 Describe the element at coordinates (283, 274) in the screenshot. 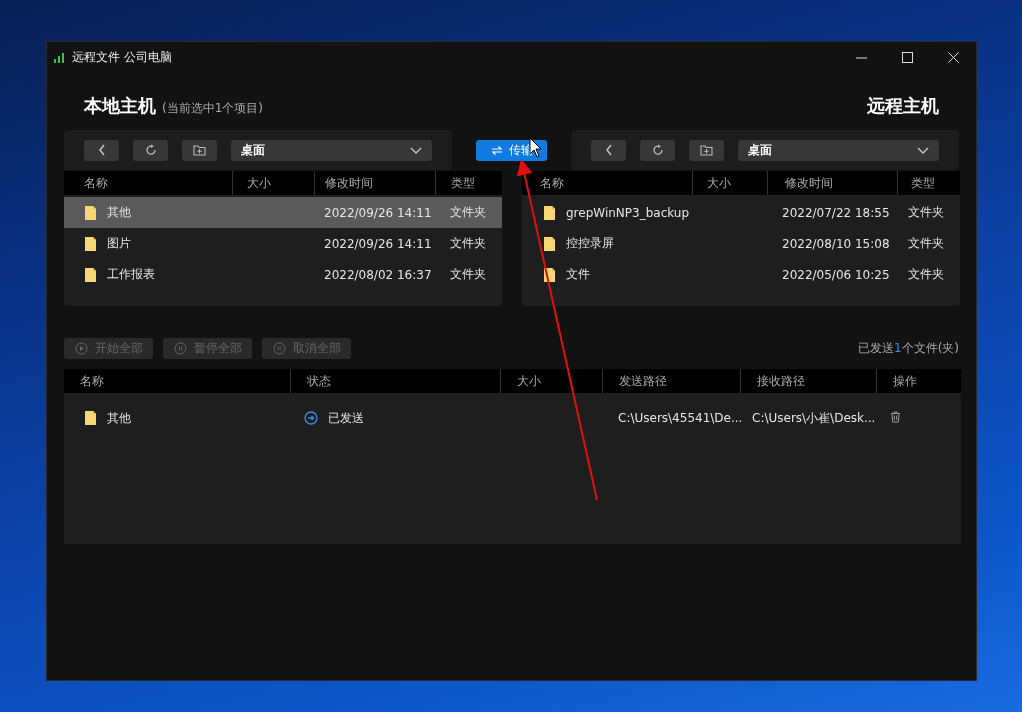

I see `file-row: 工作报表 2022/08/02 16:37 文件夹` at that location.